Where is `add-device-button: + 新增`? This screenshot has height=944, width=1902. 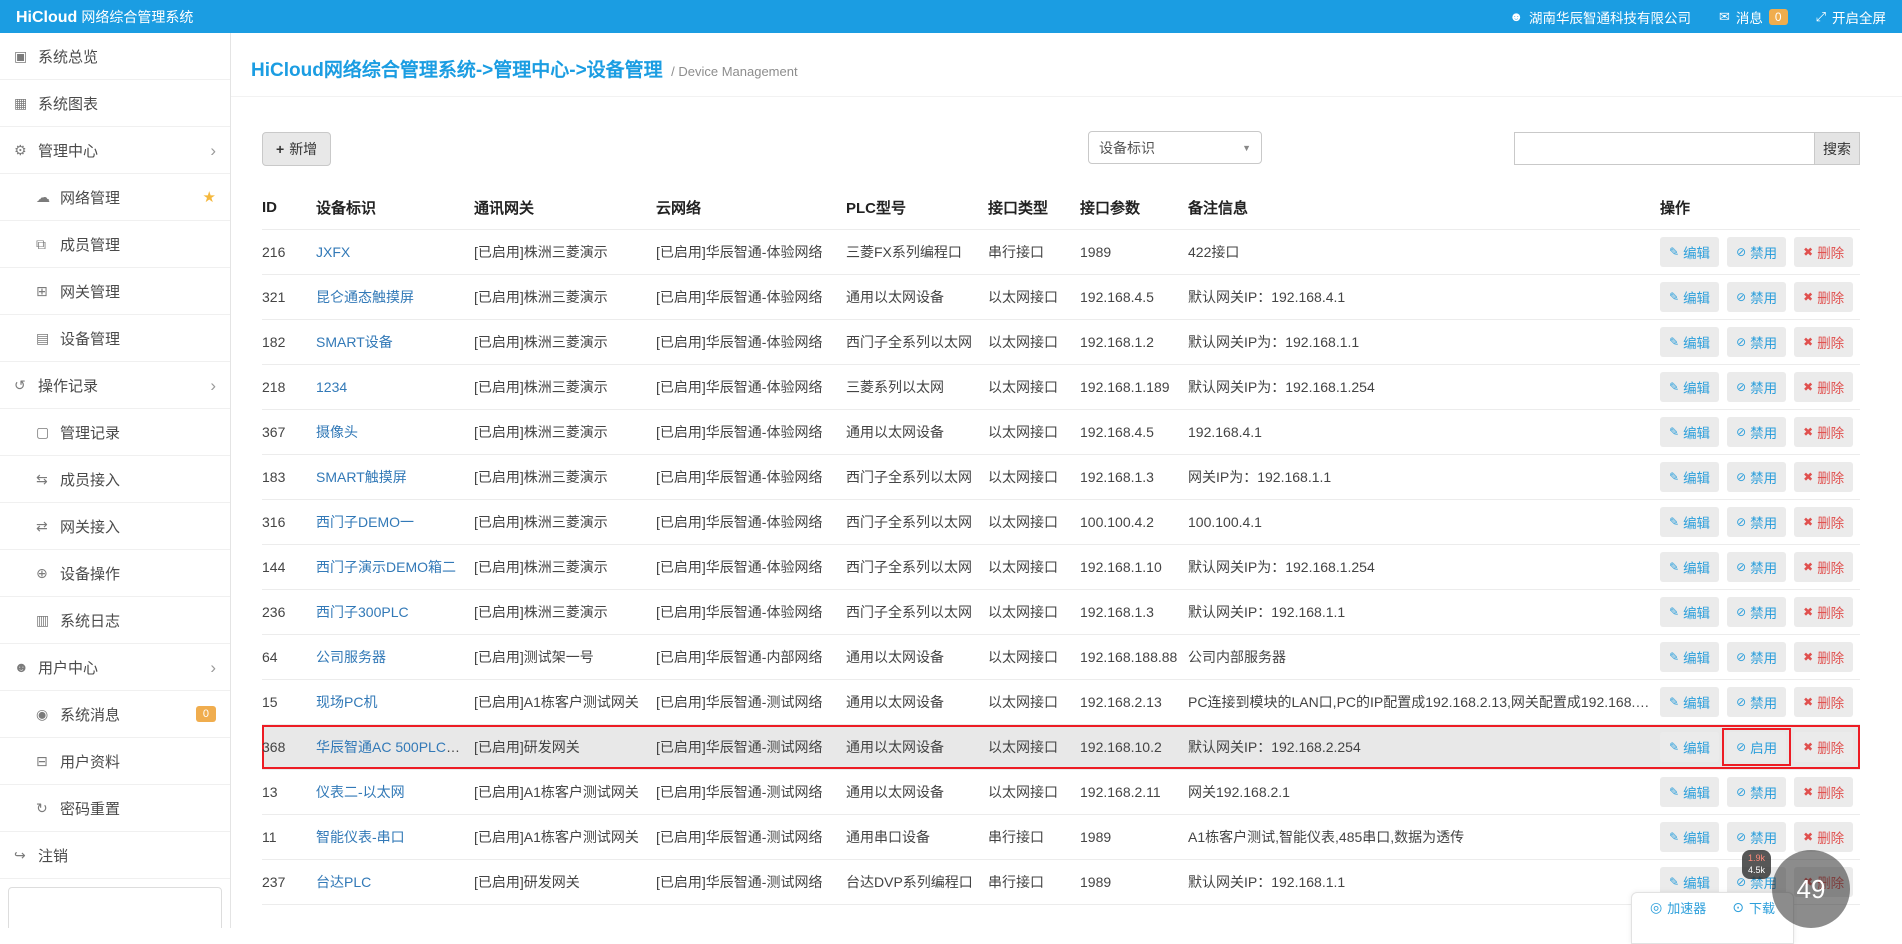
add-device-button: + 新增 is located at coordinates (297, 148).